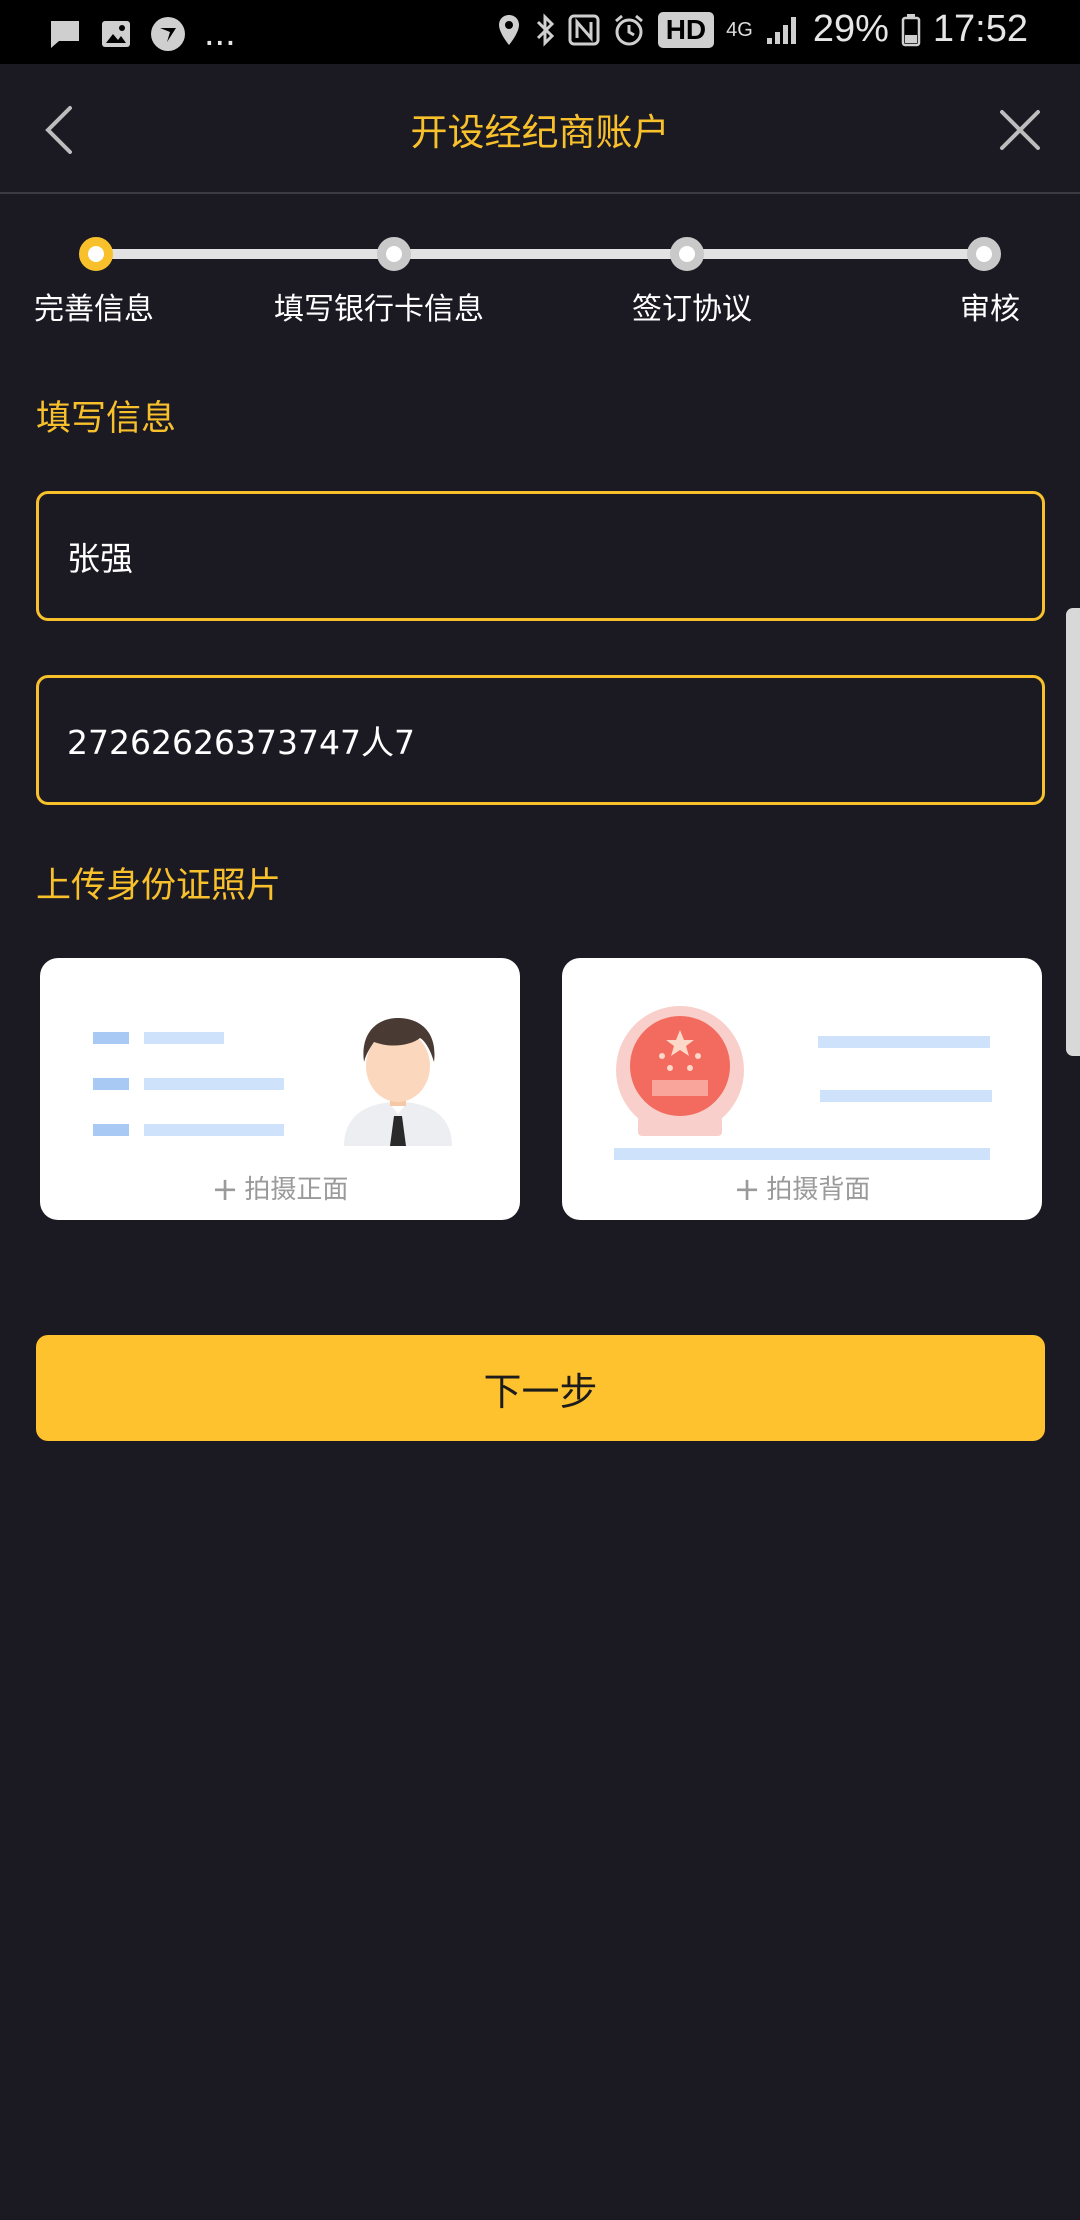 The width and height of the screenshot is (1080, 2220). Describe the element at coordinates (1020, 130) in the screenshot. I see `close-icon` at that location.